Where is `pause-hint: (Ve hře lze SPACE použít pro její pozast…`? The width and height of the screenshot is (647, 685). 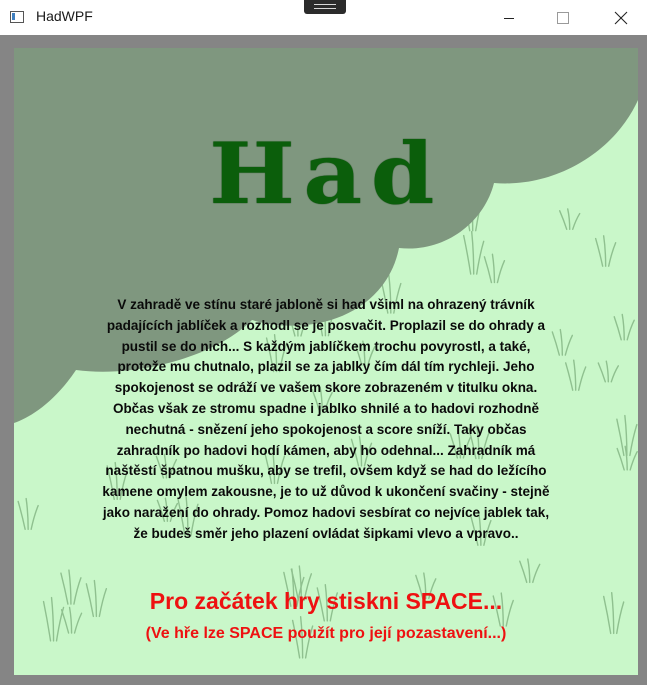
pause-hint: (Ve hře lze SPACE použít pro její pozast… is located at coordinates (326, 633).